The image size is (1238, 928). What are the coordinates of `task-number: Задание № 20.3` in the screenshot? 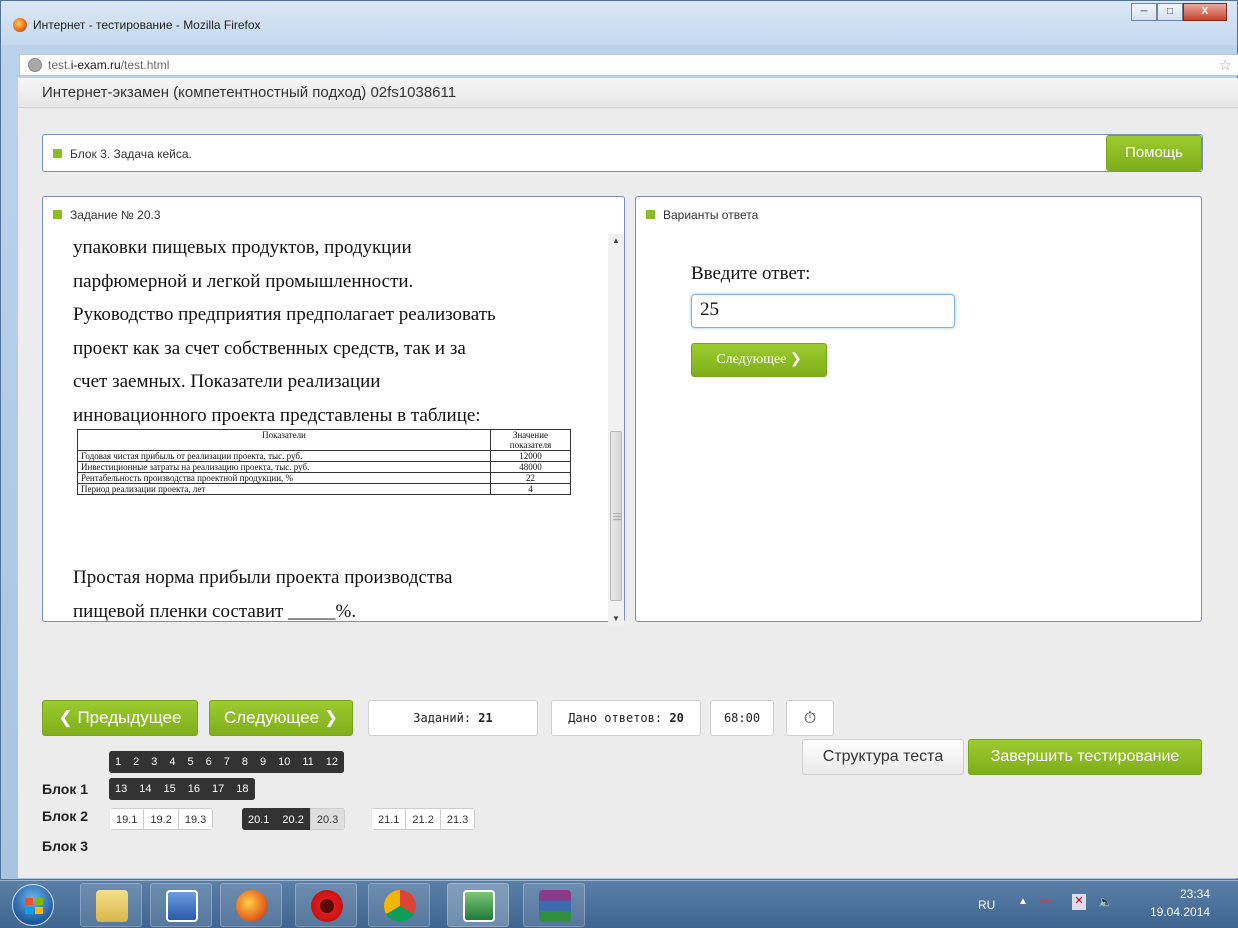 It's located at (107, 215).